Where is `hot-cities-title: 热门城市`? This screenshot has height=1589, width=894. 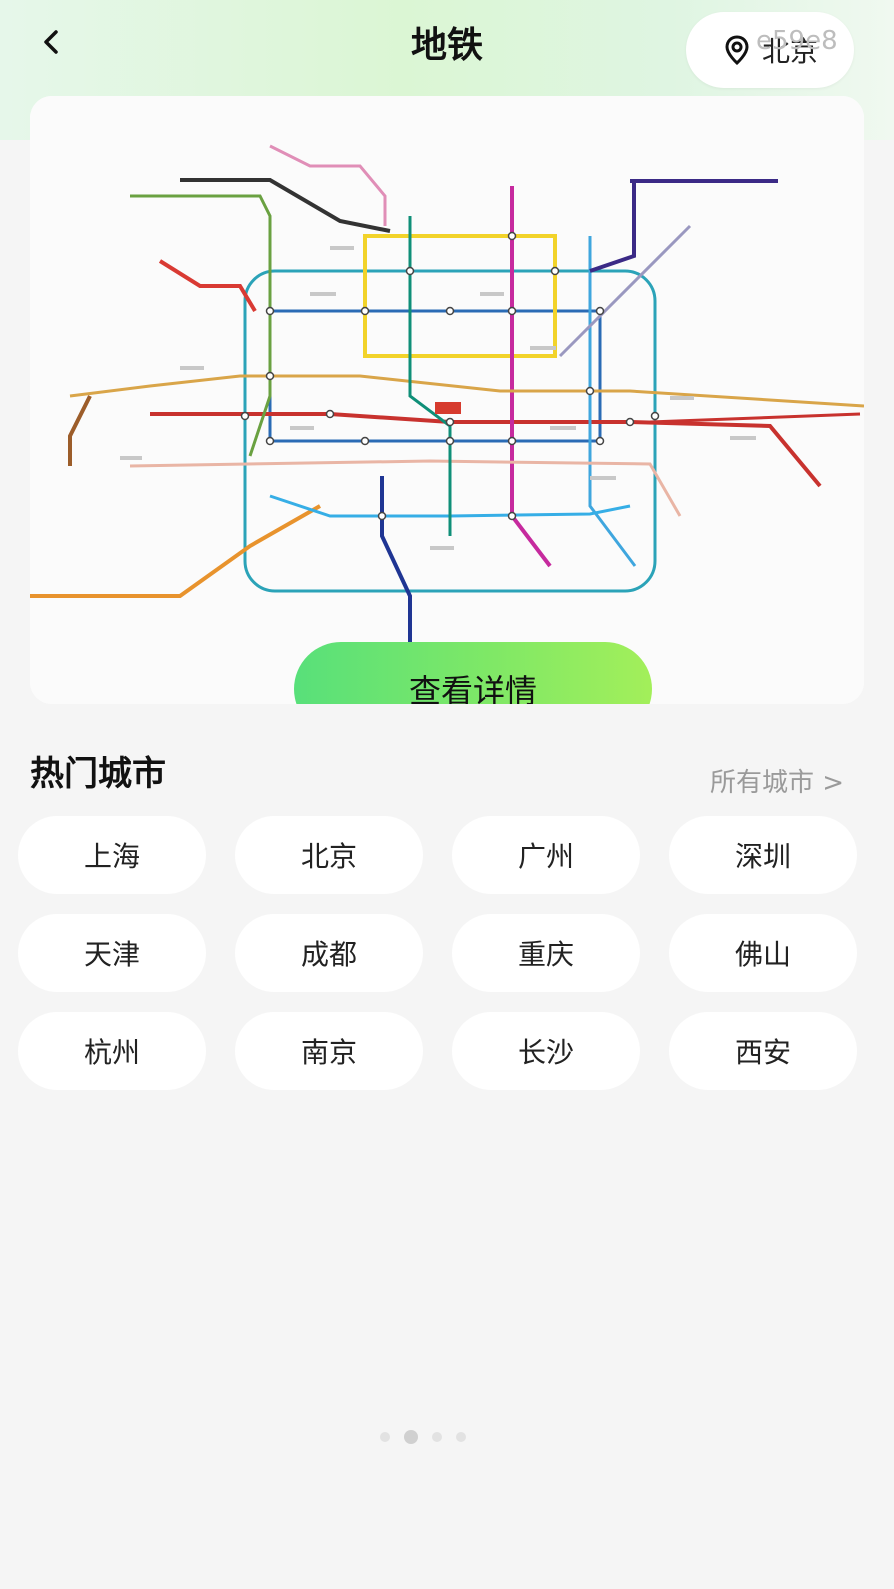 hot-cities-title: 热门城市 is located at coordinates (98, 774).